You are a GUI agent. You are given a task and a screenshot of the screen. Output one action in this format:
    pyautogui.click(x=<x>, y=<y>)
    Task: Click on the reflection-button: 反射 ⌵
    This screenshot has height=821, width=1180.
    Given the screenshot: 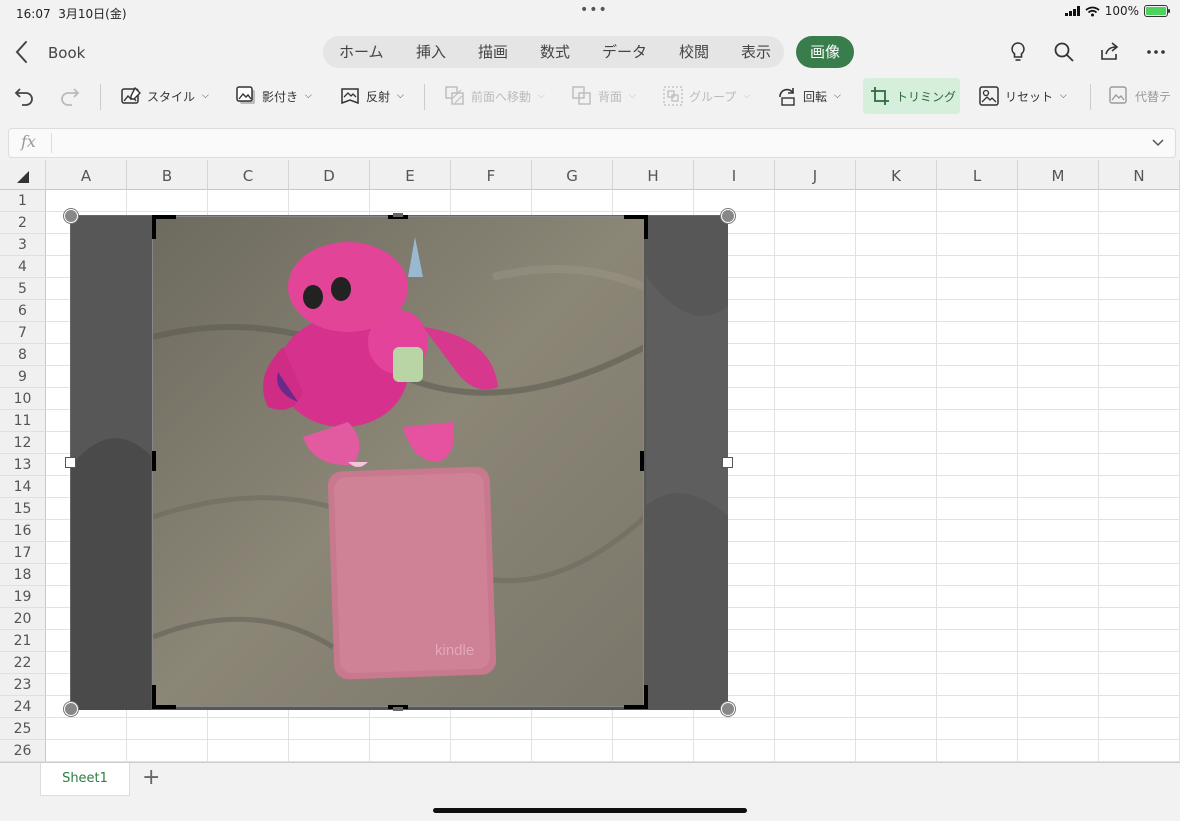 What is the action you would take?
    pyautogui.click(x=371, y=96)
    